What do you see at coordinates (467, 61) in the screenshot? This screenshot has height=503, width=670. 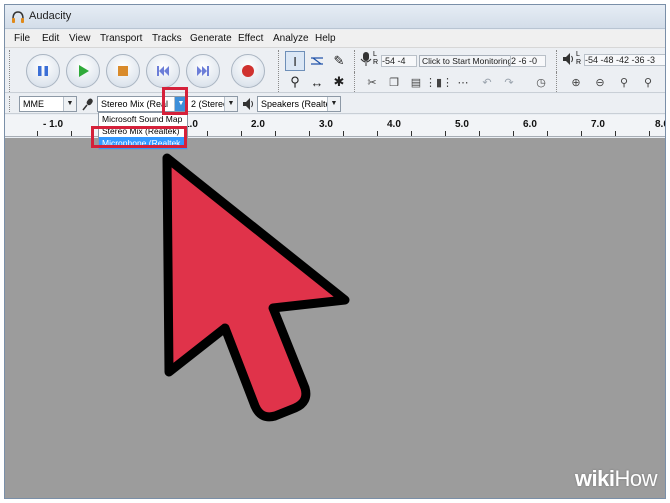 I see `start-monitoring-tooltip: Click to Start Monitoring` at bounding box center [467, 61].